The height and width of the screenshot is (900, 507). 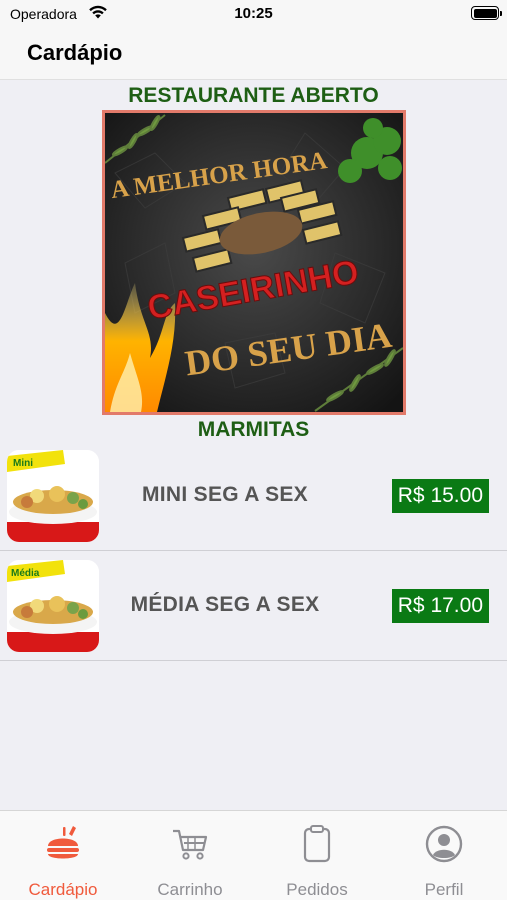 What do you see at coordinates (190, 844) in the screenshot?
I see `cart-icon` at bounding box center [190, 844].